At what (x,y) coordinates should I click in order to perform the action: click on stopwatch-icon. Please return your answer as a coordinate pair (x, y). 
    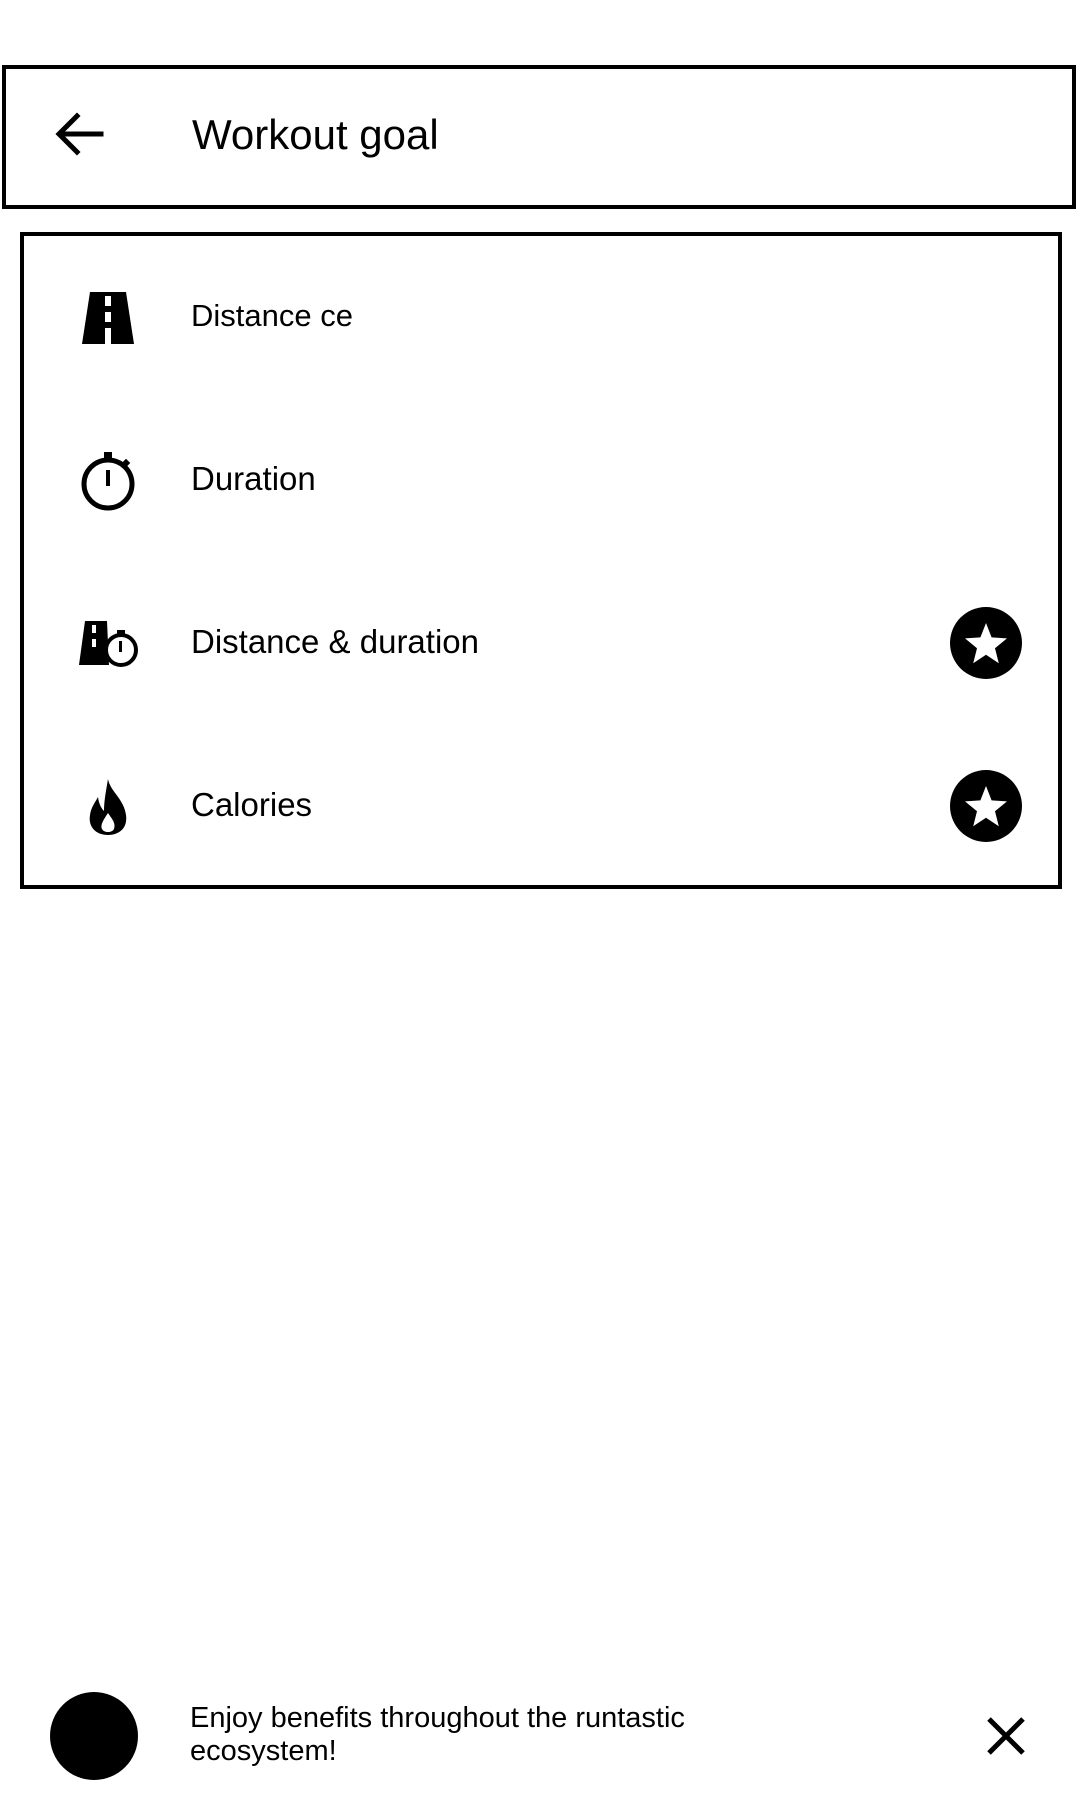
    Looking at the image, I should click on (108, 481).